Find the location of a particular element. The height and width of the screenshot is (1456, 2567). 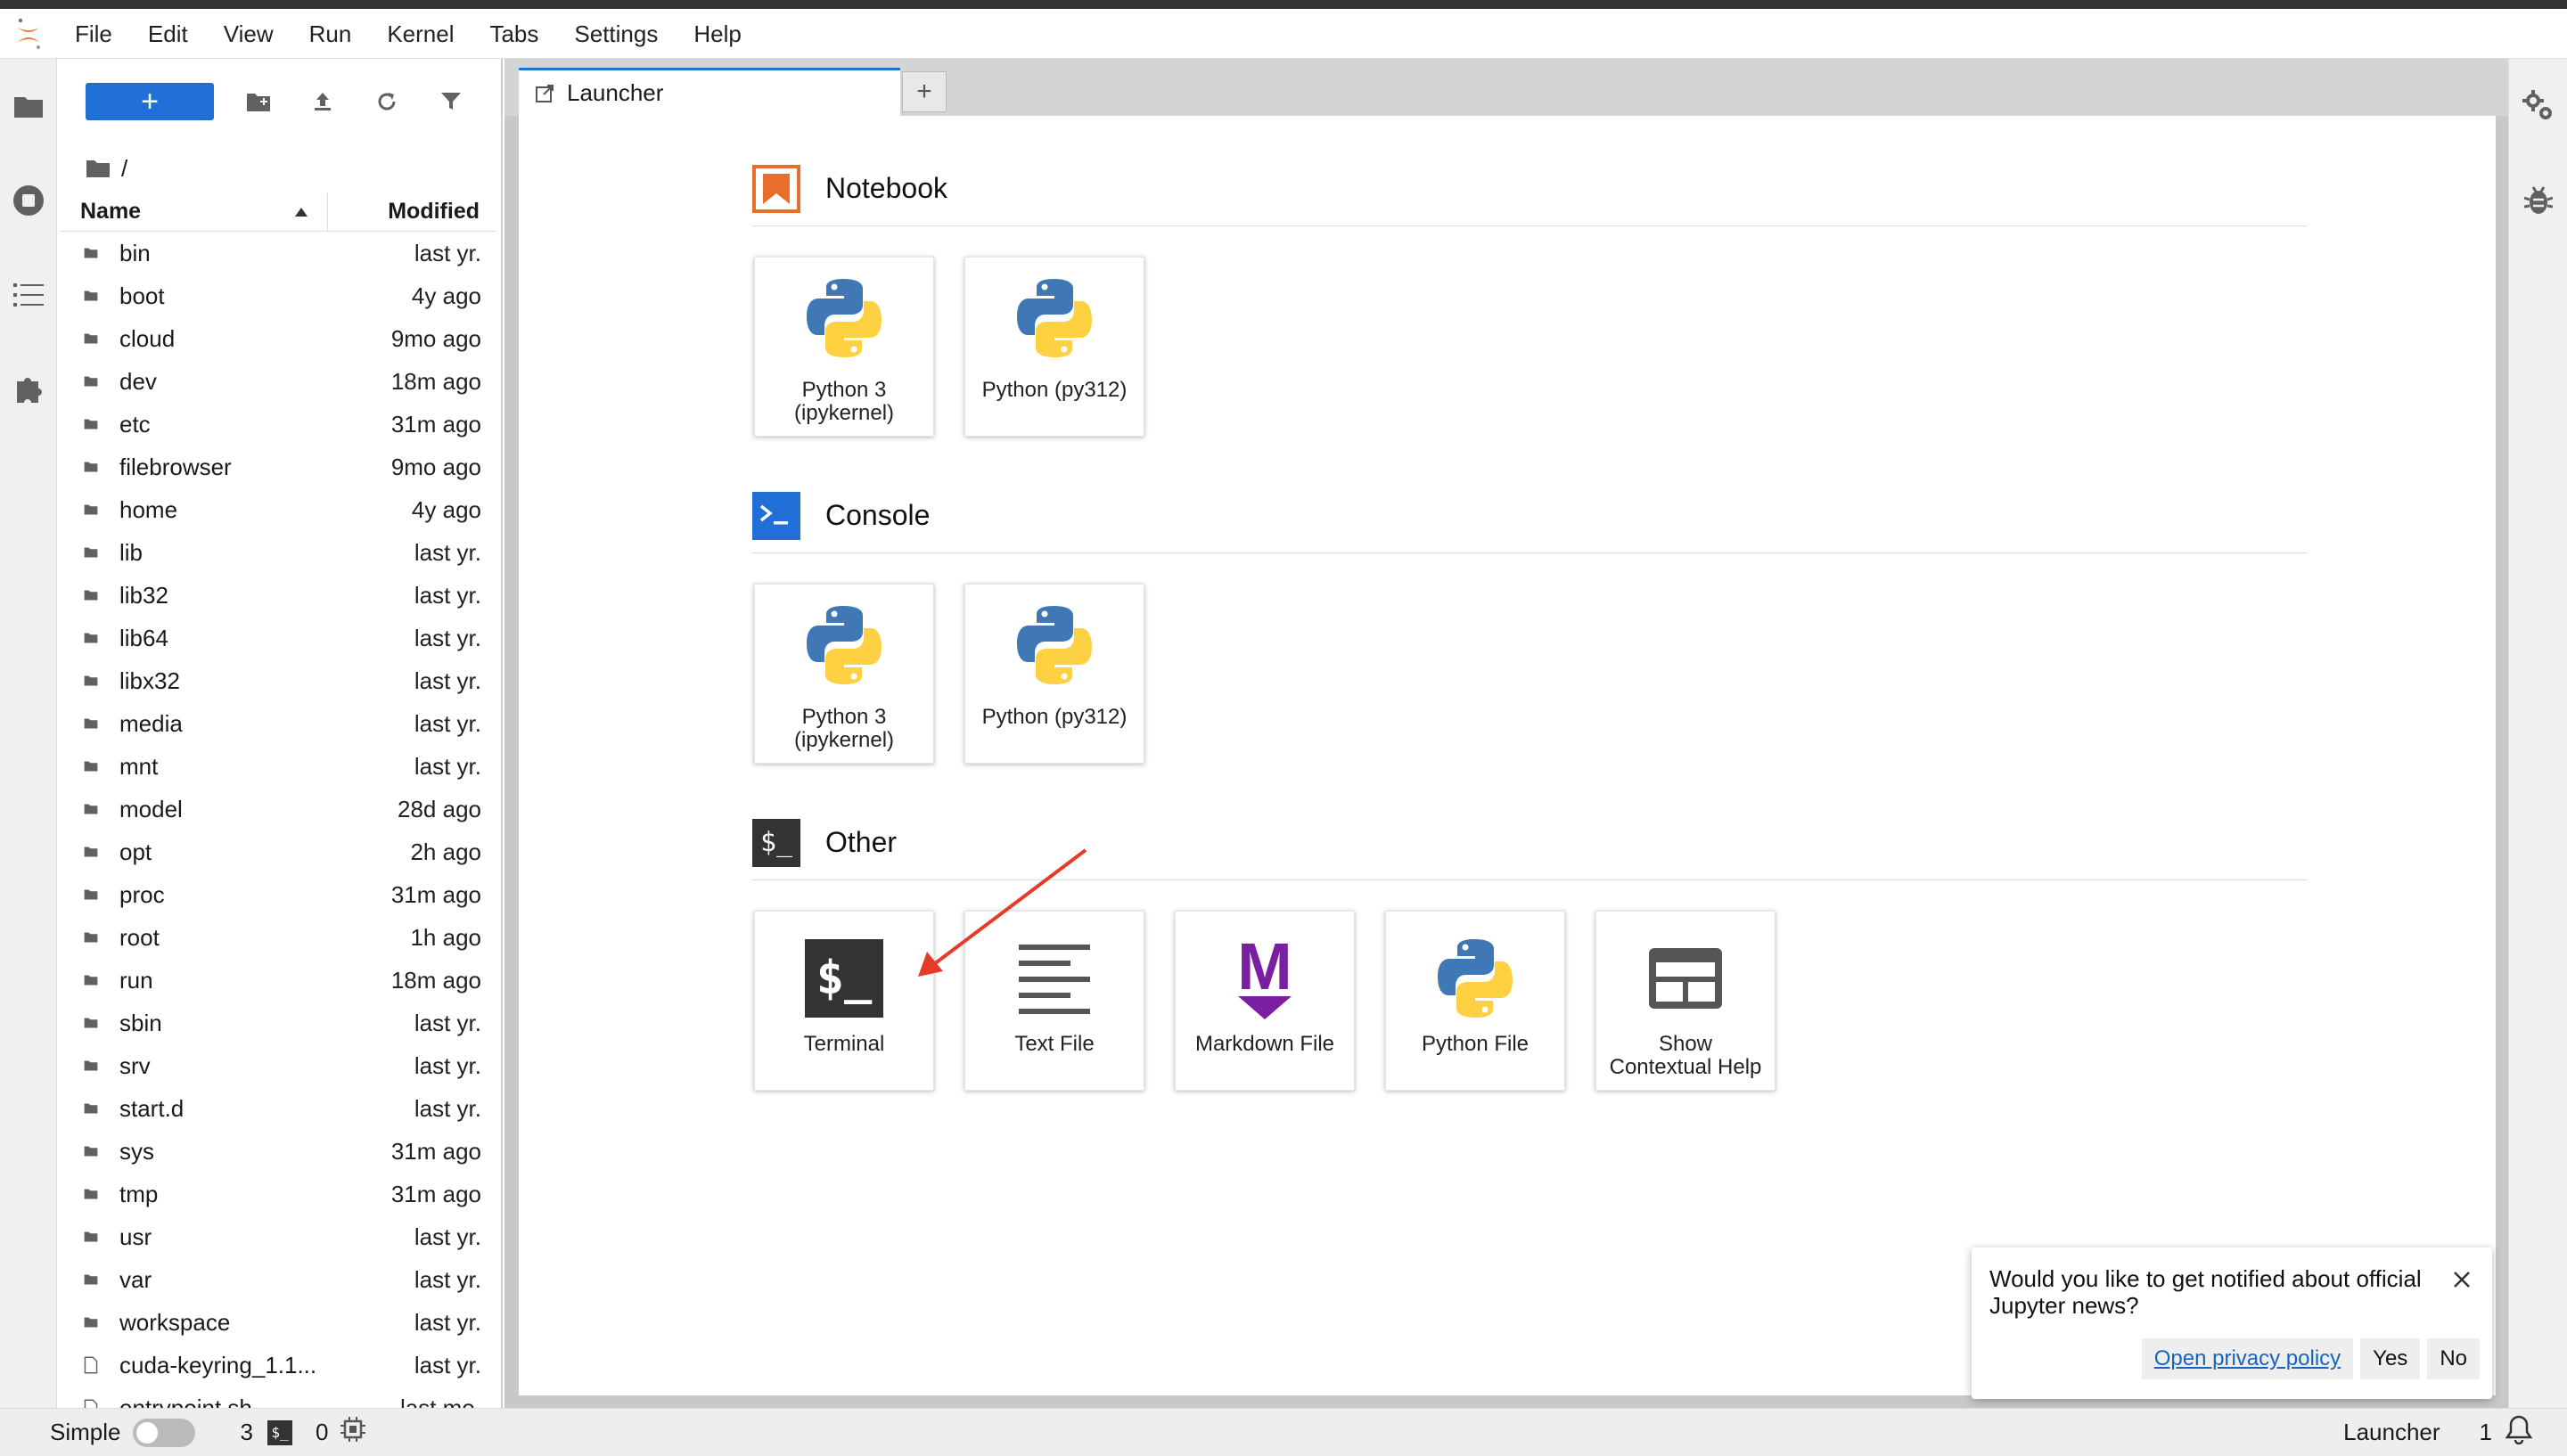

file-icon is located at coordinates (78, 1365).